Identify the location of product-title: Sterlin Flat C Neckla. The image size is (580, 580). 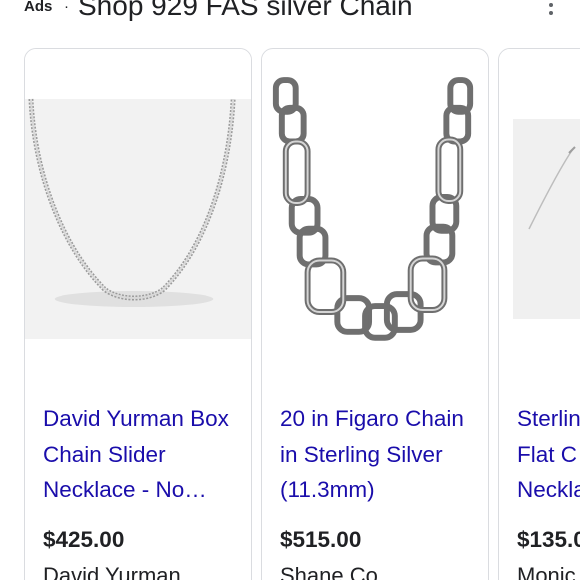
(548, 454).